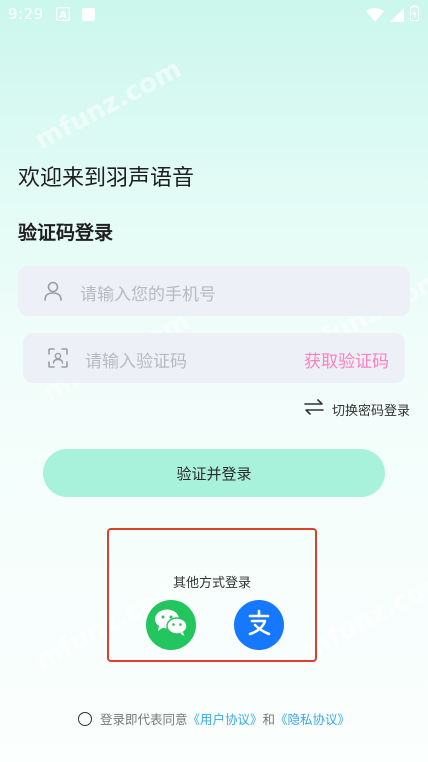 Image resolution: width=428 pixels, height=762 pixels. I want to click on agreement-conjunction: 和, so click(269, 719).